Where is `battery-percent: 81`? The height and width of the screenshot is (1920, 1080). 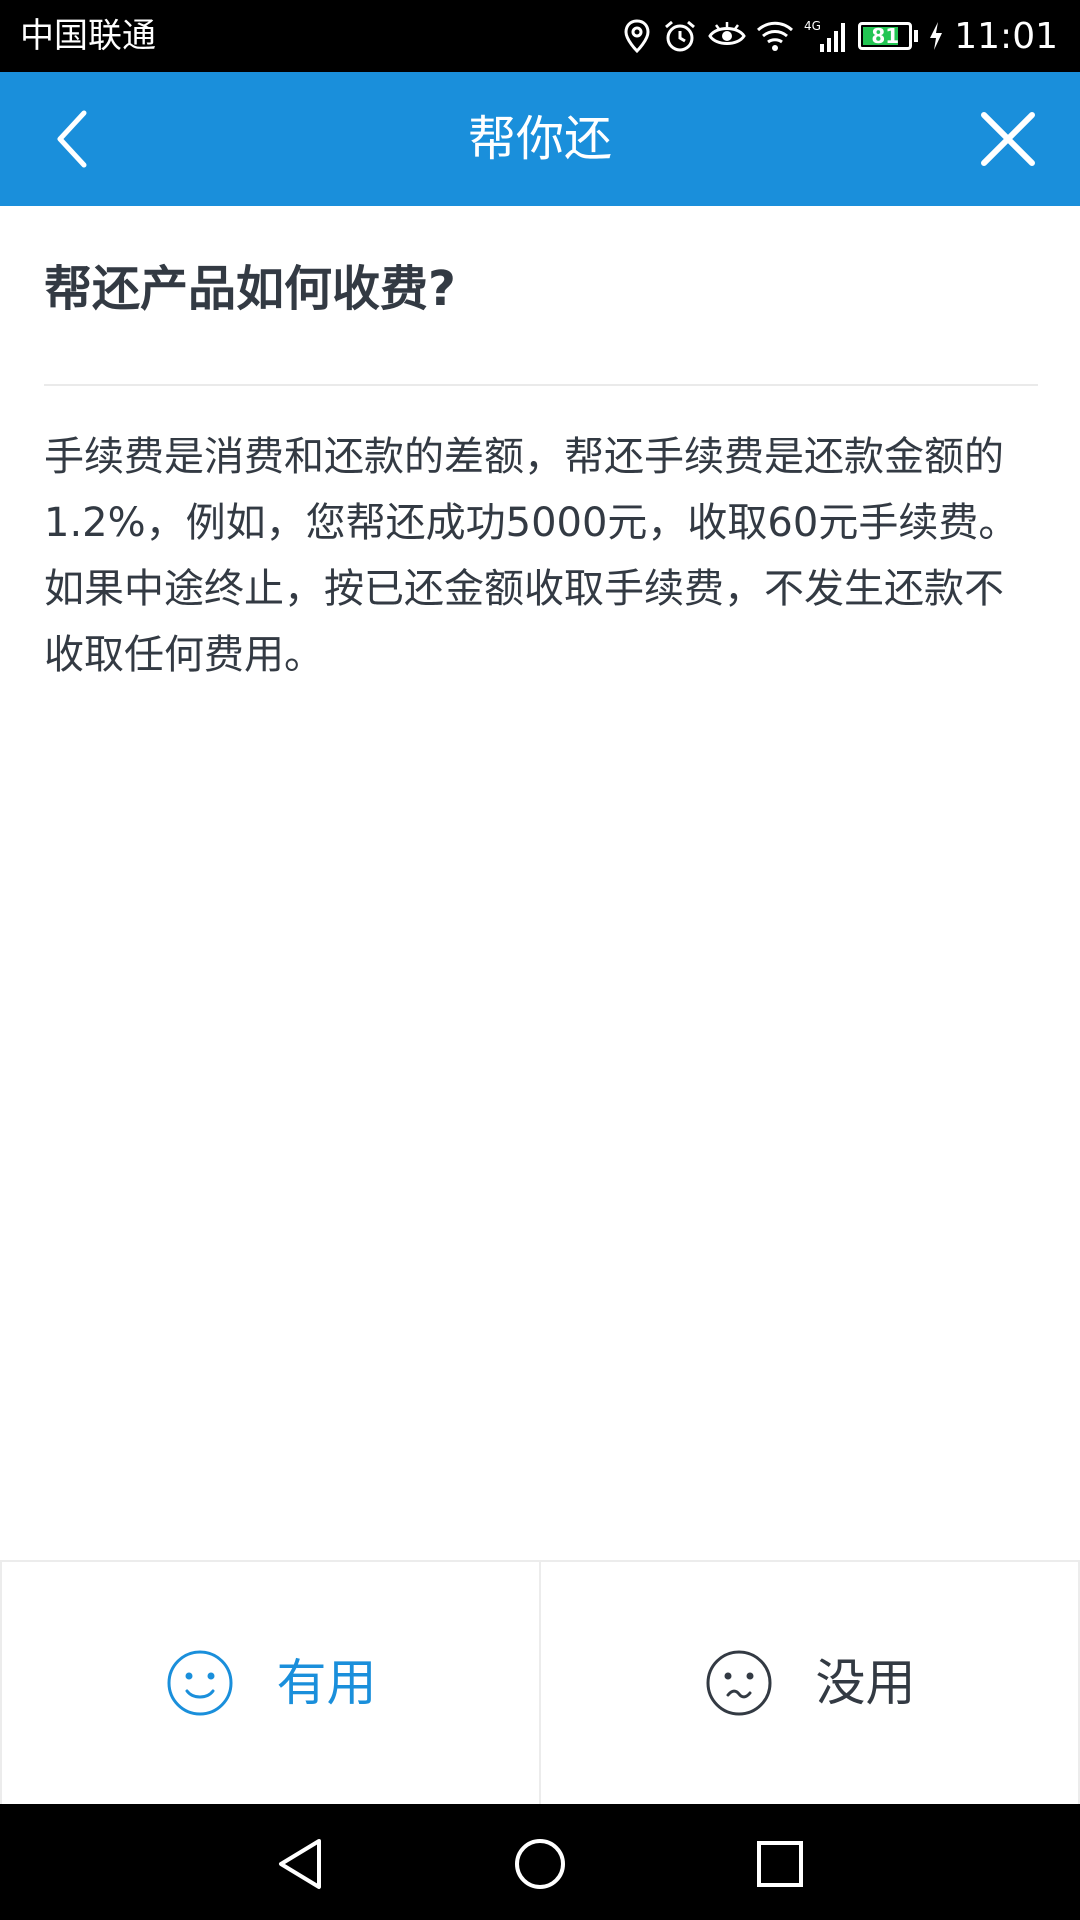 battery-percent: 81 is located at coordinates (885, 36).